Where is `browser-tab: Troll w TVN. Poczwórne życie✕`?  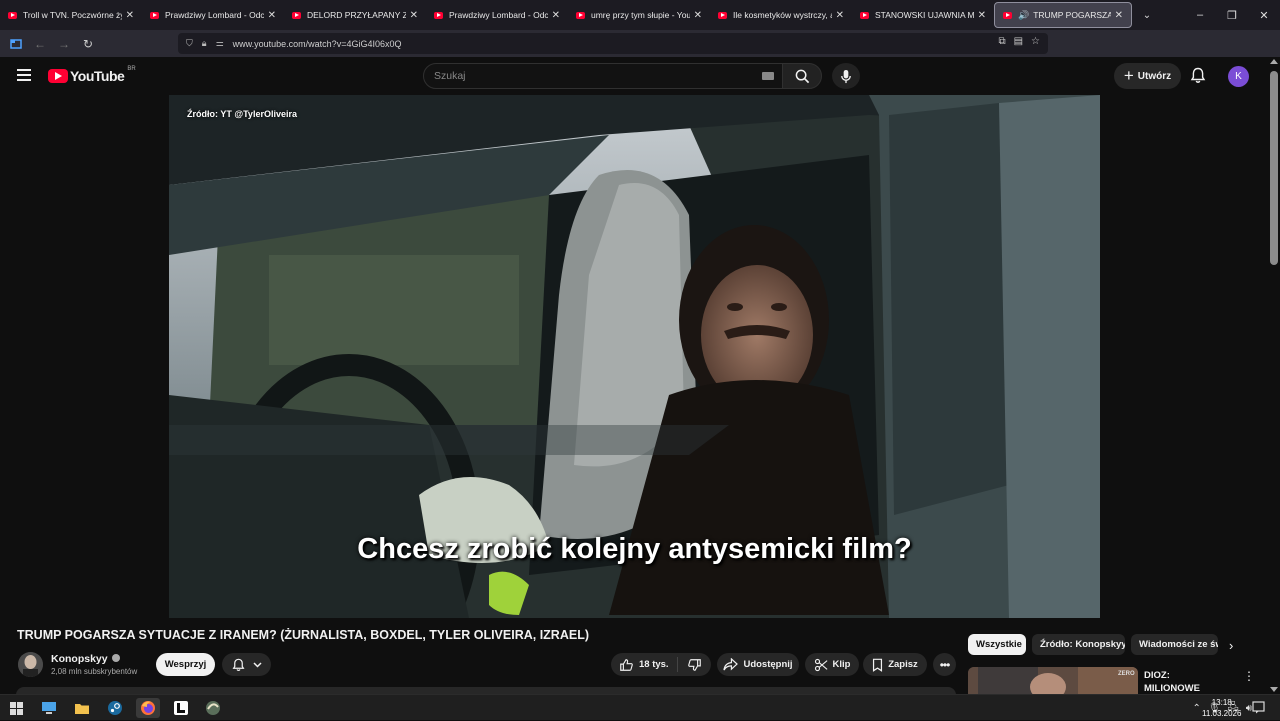
browser-tab: Troll w TVN. Poczwórne życie✕ is located at coordinates (71, 15).